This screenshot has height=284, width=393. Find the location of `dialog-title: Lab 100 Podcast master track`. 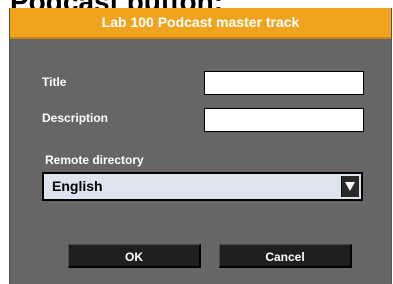

dialog-title: Lab 100 Podcast master track is located at coordinates (200, 23).